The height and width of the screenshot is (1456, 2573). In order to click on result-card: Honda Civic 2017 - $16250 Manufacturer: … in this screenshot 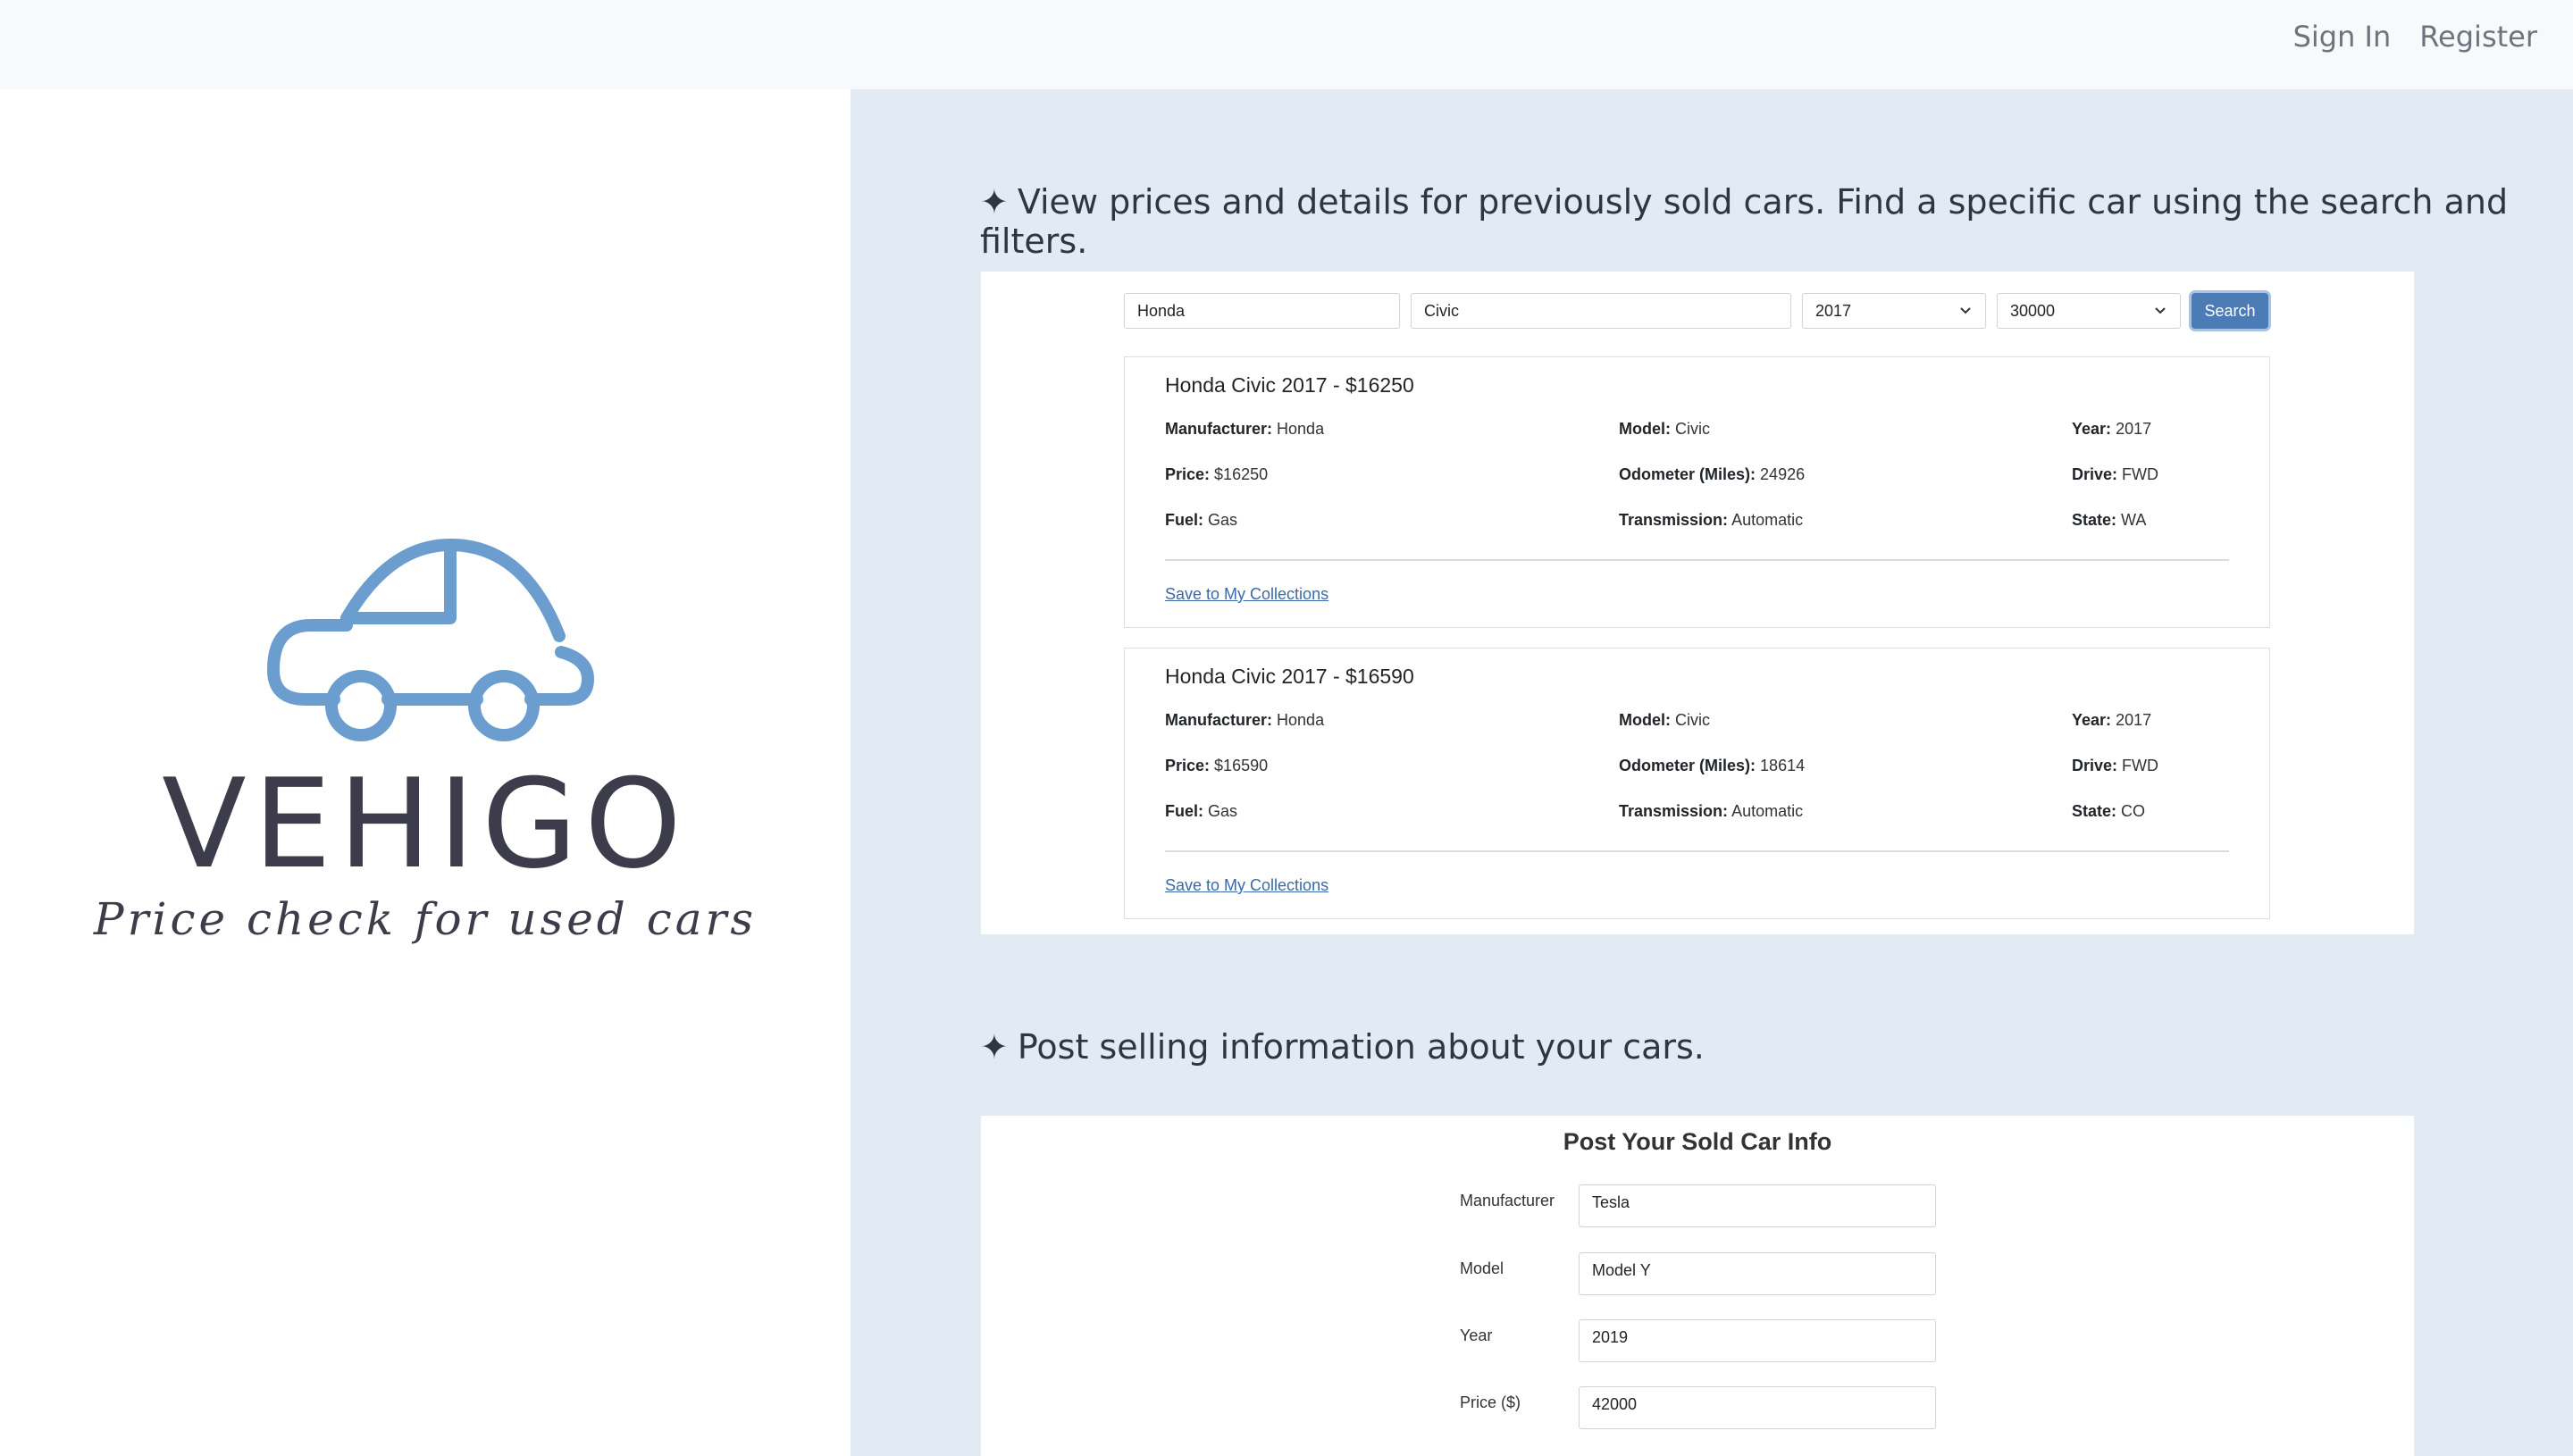, I will do `click(1697, 492)`.